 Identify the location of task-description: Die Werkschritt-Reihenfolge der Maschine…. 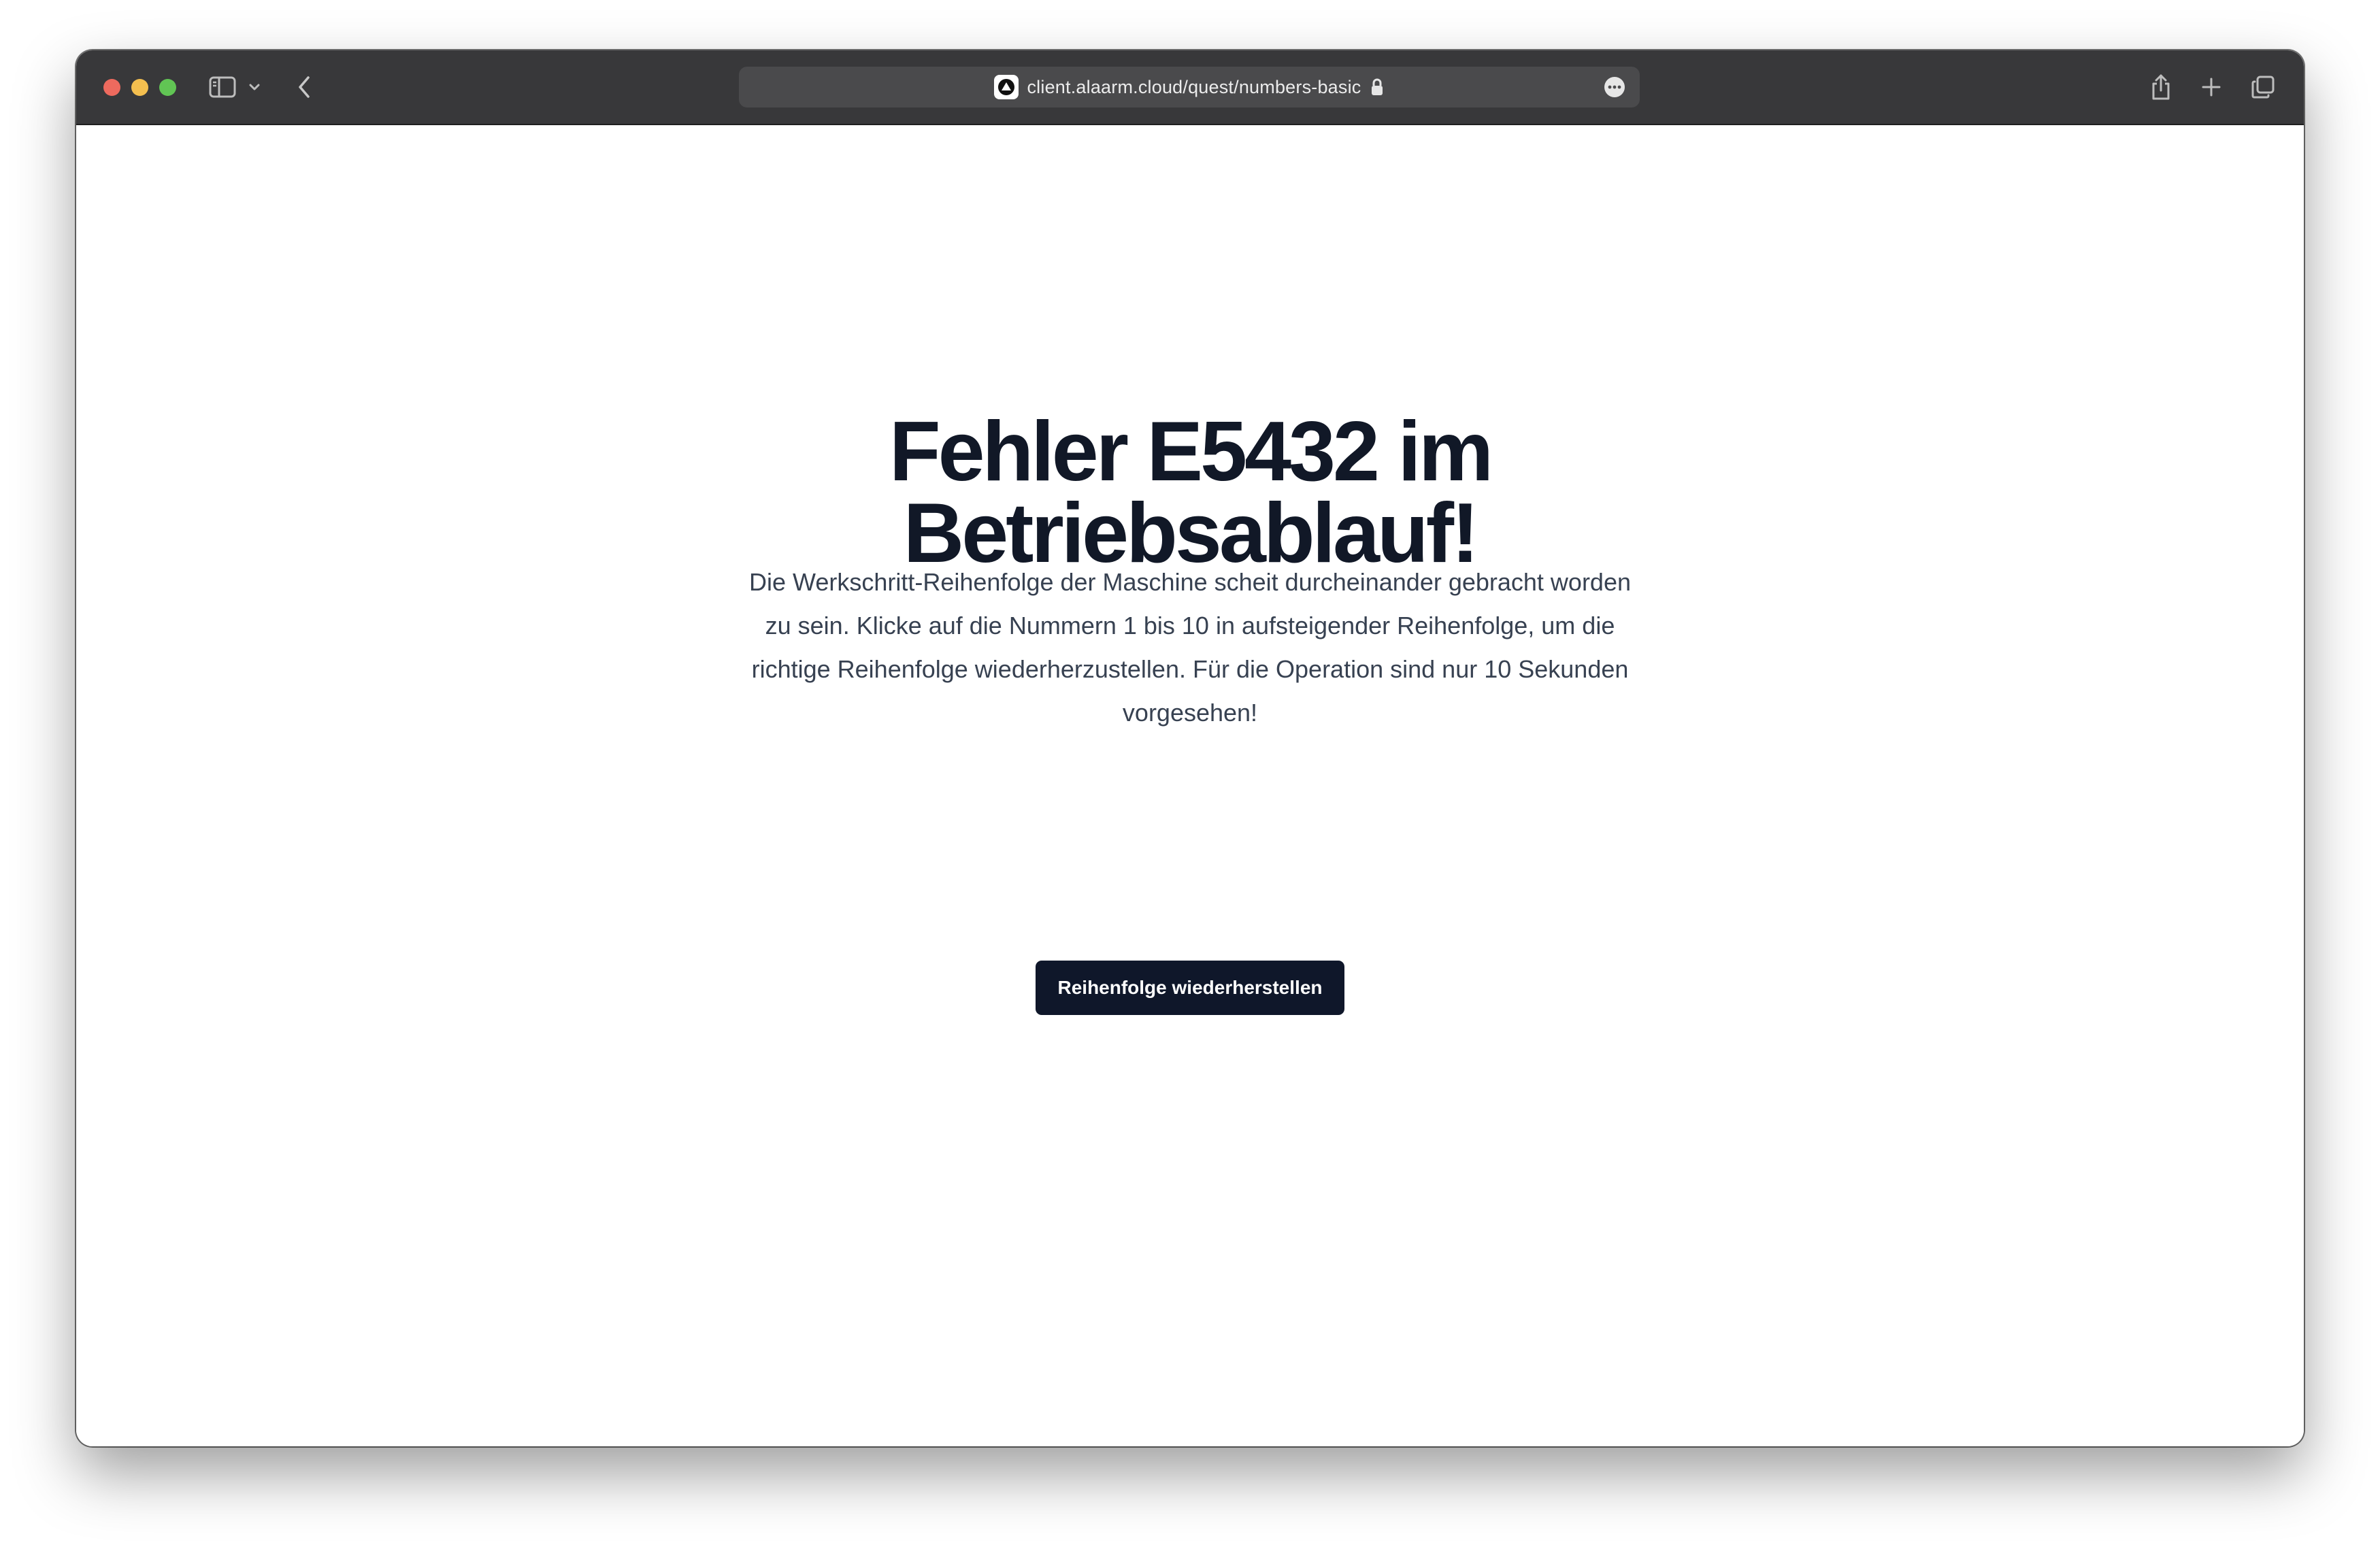
(1190, 647).